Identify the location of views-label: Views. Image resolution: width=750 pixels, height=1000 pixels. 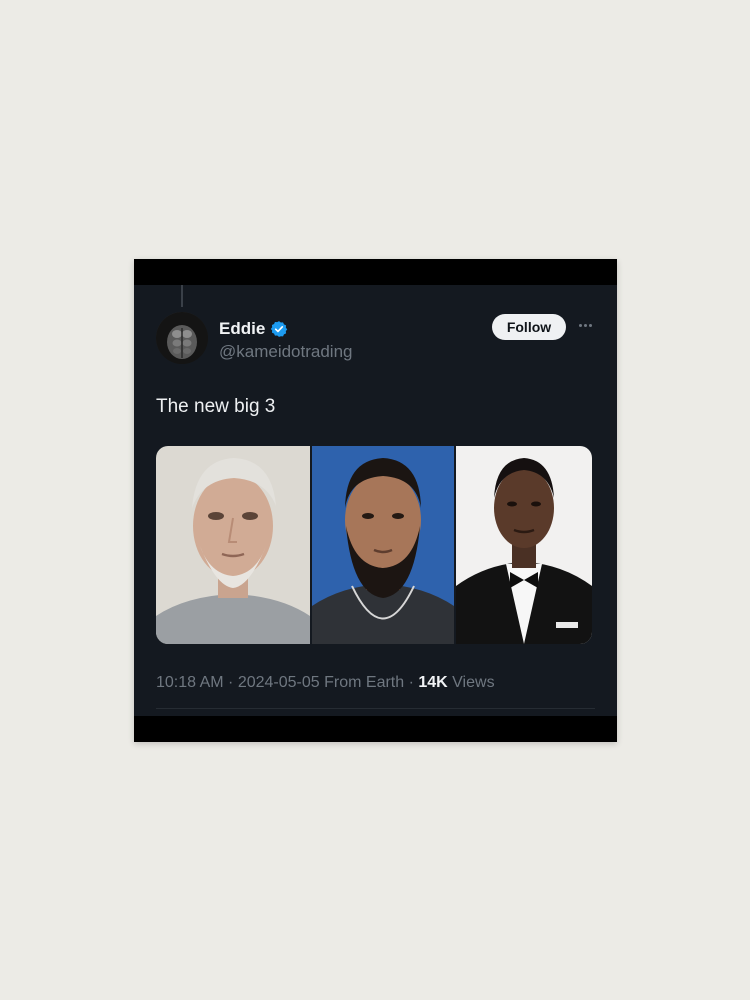
(473, 682).